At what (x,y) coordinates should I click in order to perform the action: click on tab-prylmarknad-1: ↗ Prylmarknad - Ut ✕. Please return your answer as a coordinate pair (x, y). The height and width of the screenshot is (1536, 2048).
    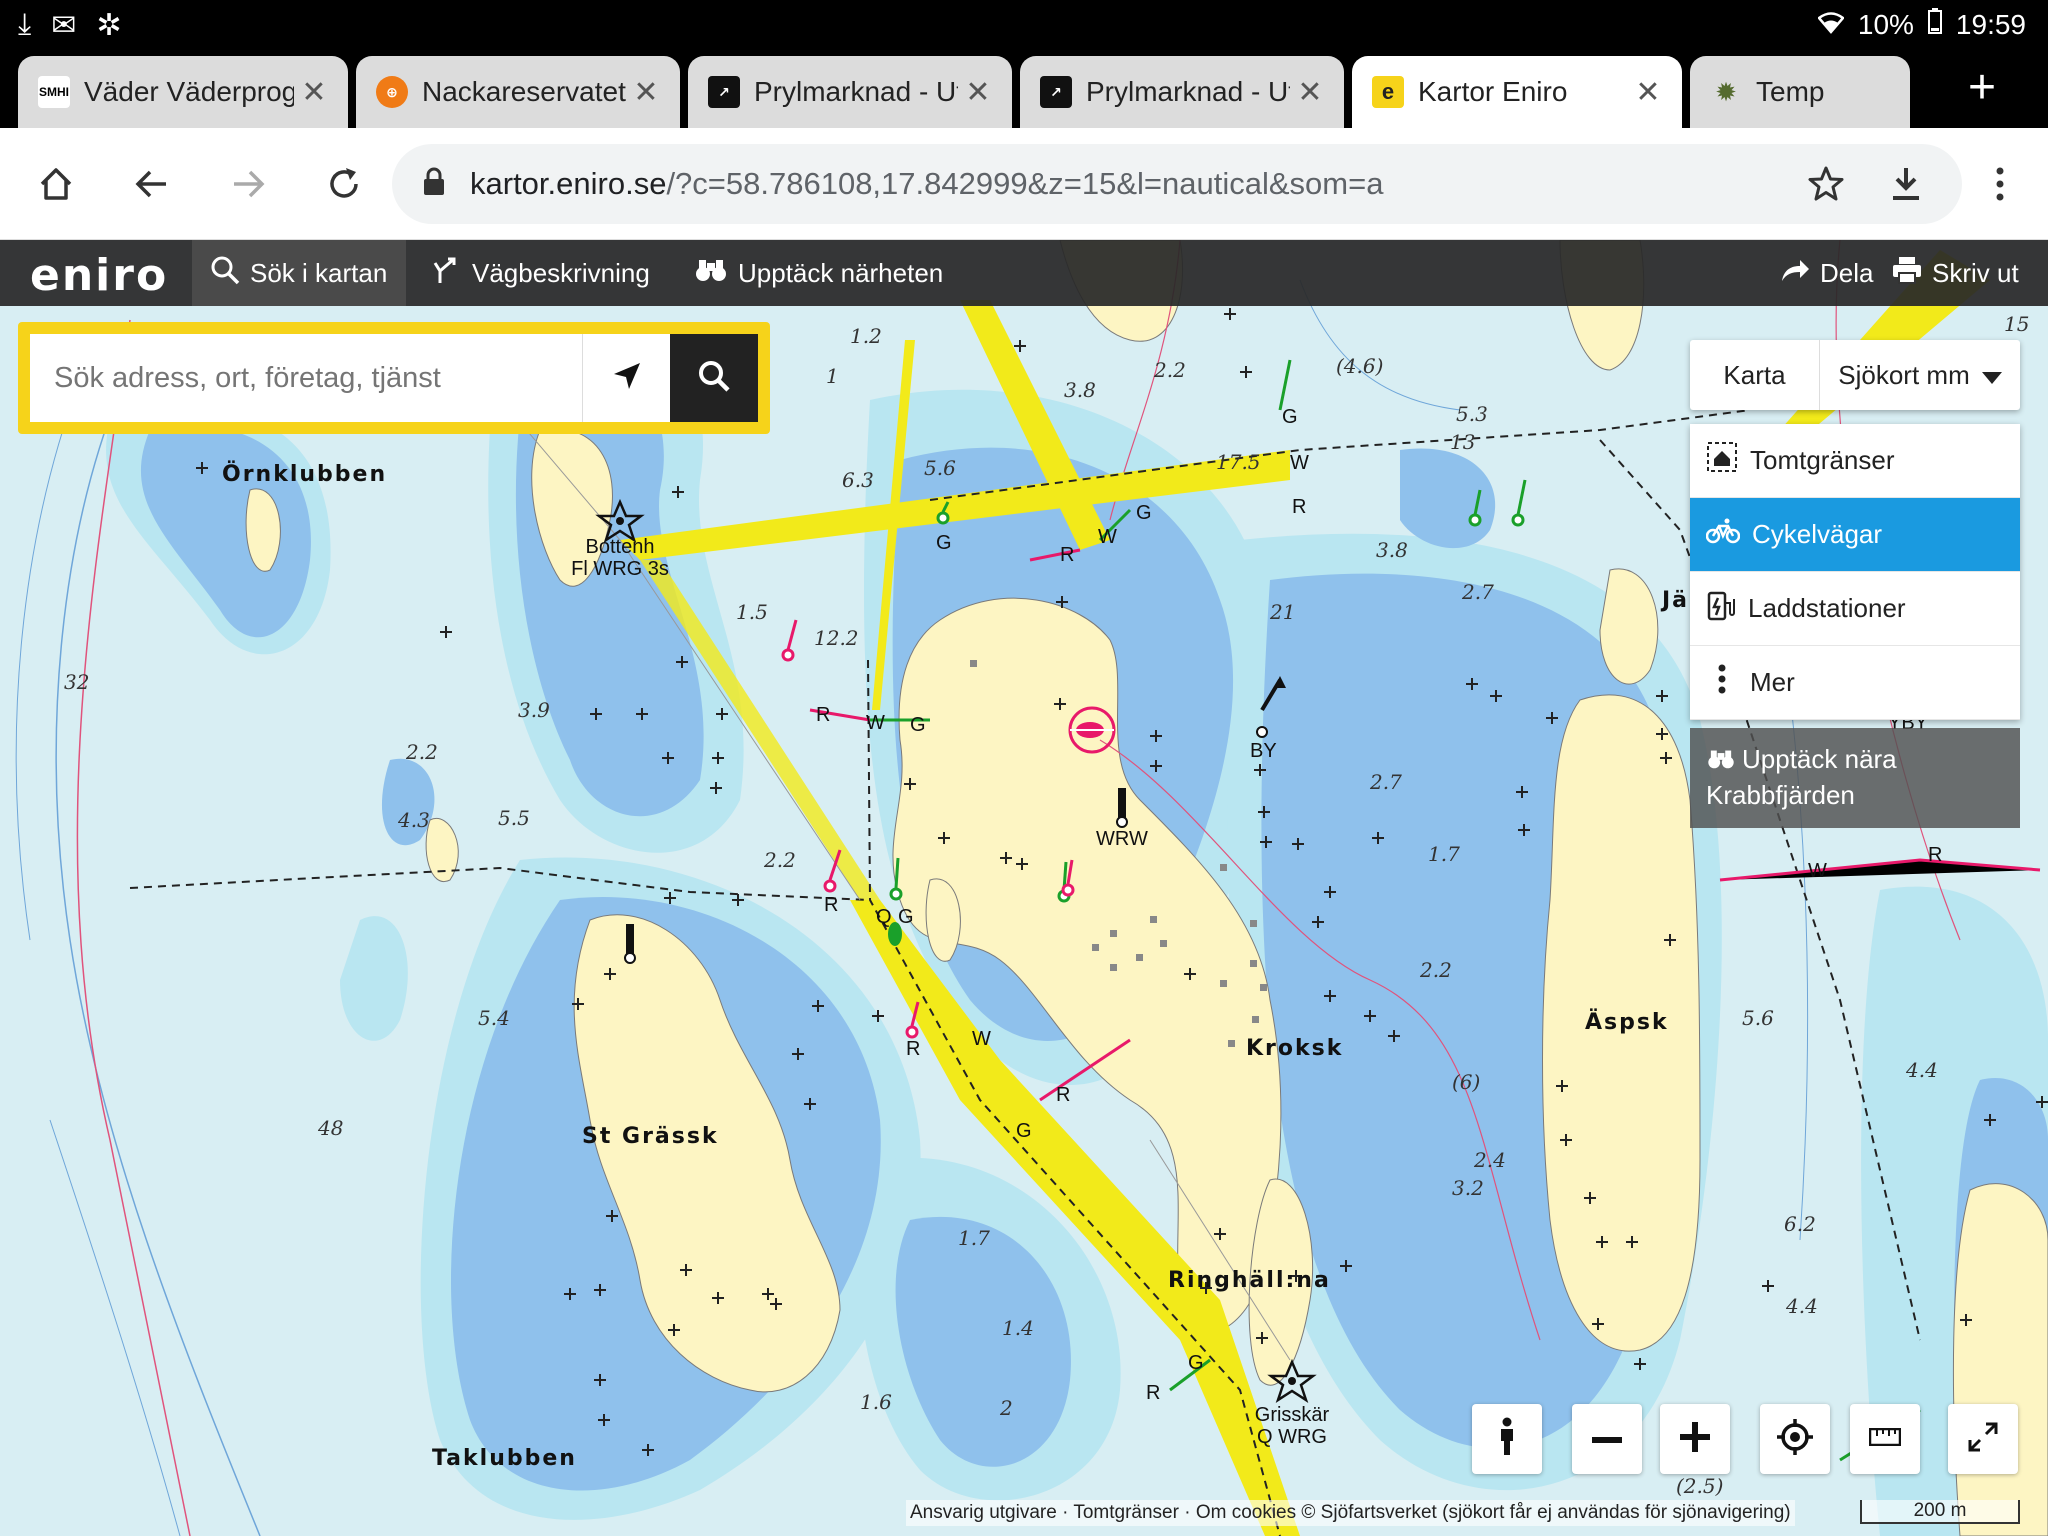
    Looking at the image, I should click on (850, 92).